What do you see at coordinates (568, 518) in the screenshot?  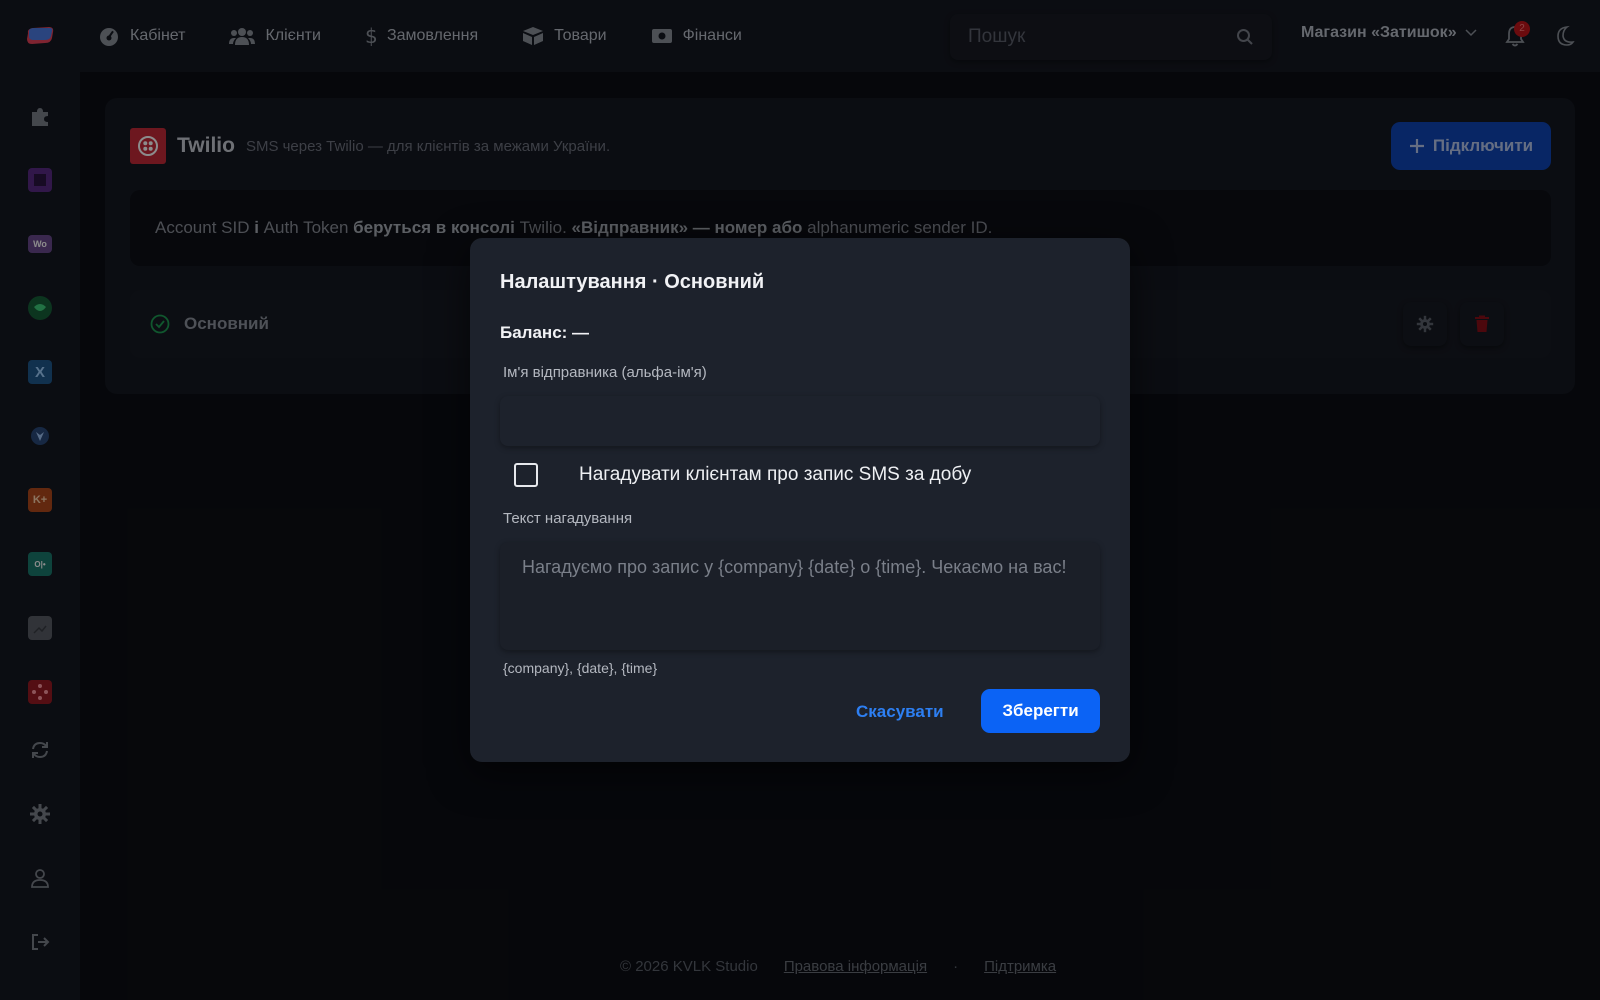 I see `reminder-text-label: Текст нагадування` at bounding box center [568, 518].